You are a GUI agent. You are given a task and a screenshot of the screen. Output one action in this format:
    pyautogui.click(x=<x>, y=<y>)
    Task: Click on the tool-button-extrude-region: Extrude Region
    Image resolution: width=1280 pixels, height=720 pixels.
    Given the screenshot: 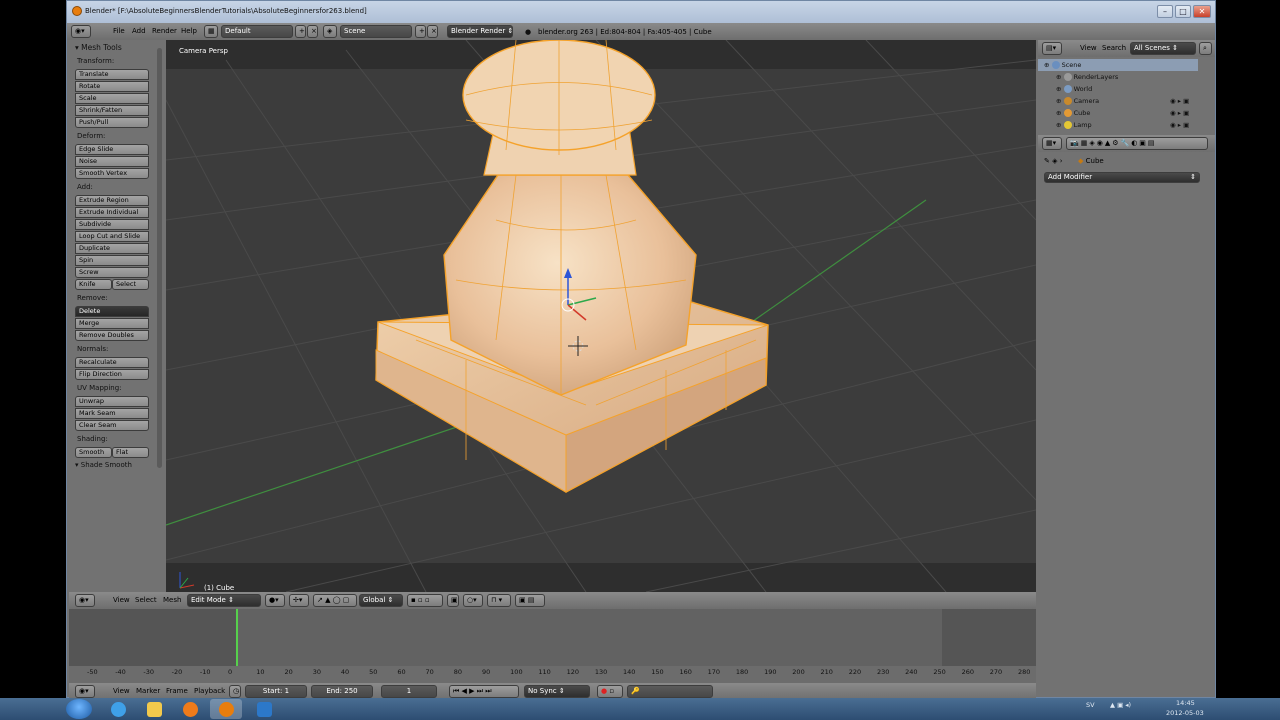 What is the action you would take?
    pyautogui.click(x=112, y=200)
    